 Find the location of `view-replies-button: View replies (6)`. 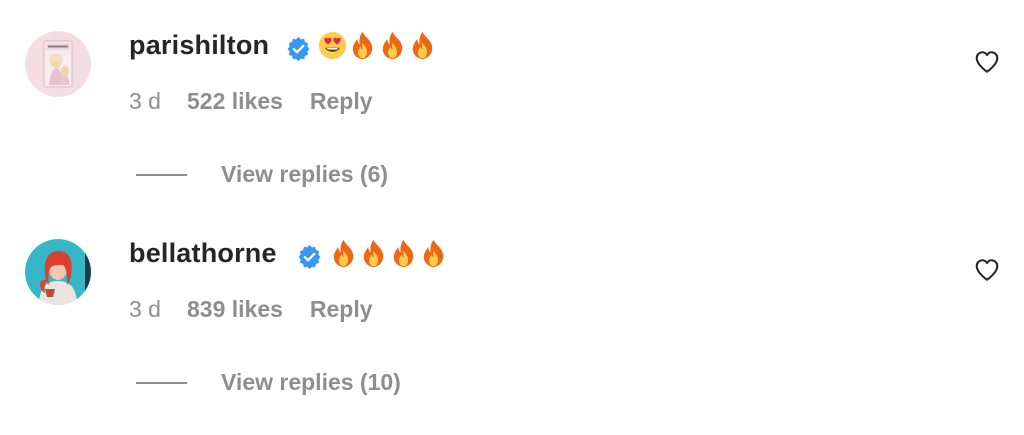

view-replies-button: View replies (6) is located at coordinates (262, 174).